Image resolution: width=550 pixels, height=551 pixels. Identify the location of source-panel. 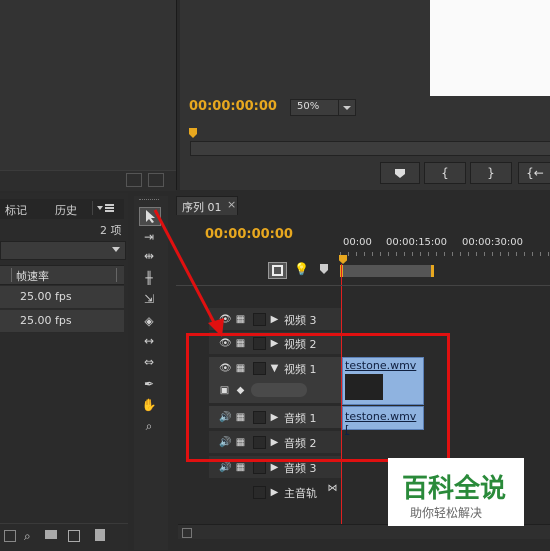
(88, 95).